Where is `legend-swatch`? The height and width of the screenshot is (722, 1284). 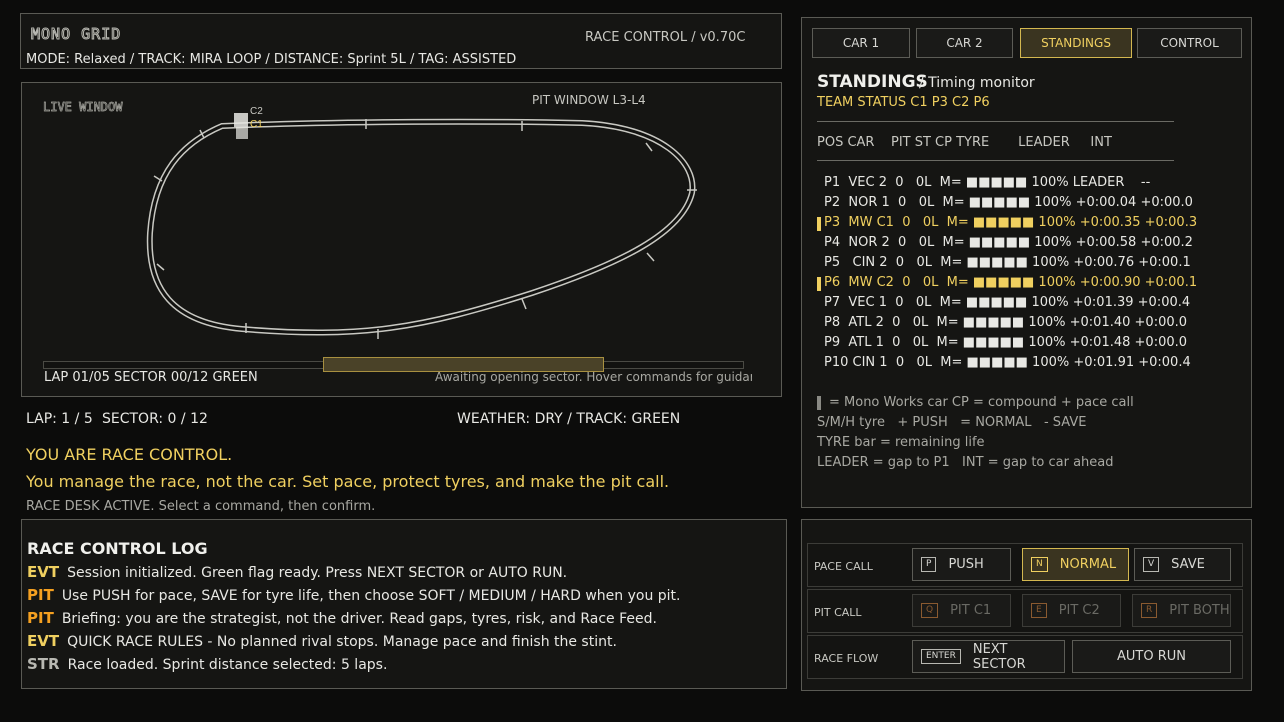 legend-swatch is located at coordinates (819, 403).